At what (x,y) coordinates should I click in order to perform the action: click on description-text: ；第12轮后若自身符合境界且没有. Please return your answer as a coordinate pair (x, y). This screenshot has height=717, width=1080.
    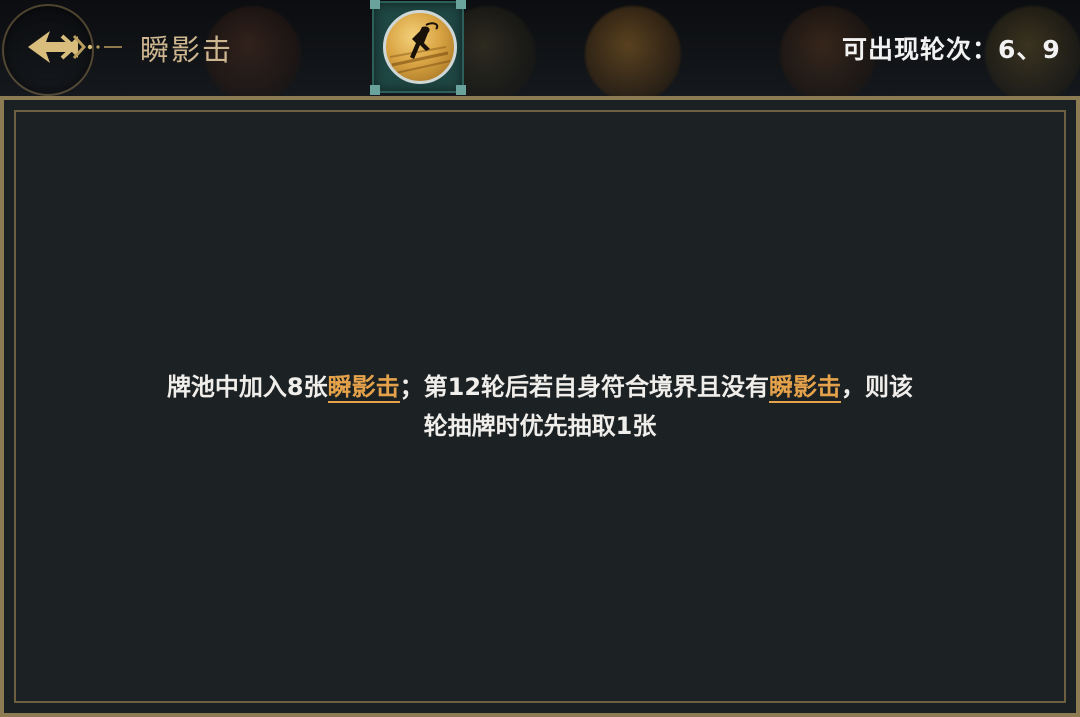
    Looking at the image, I should click on (584, 387).